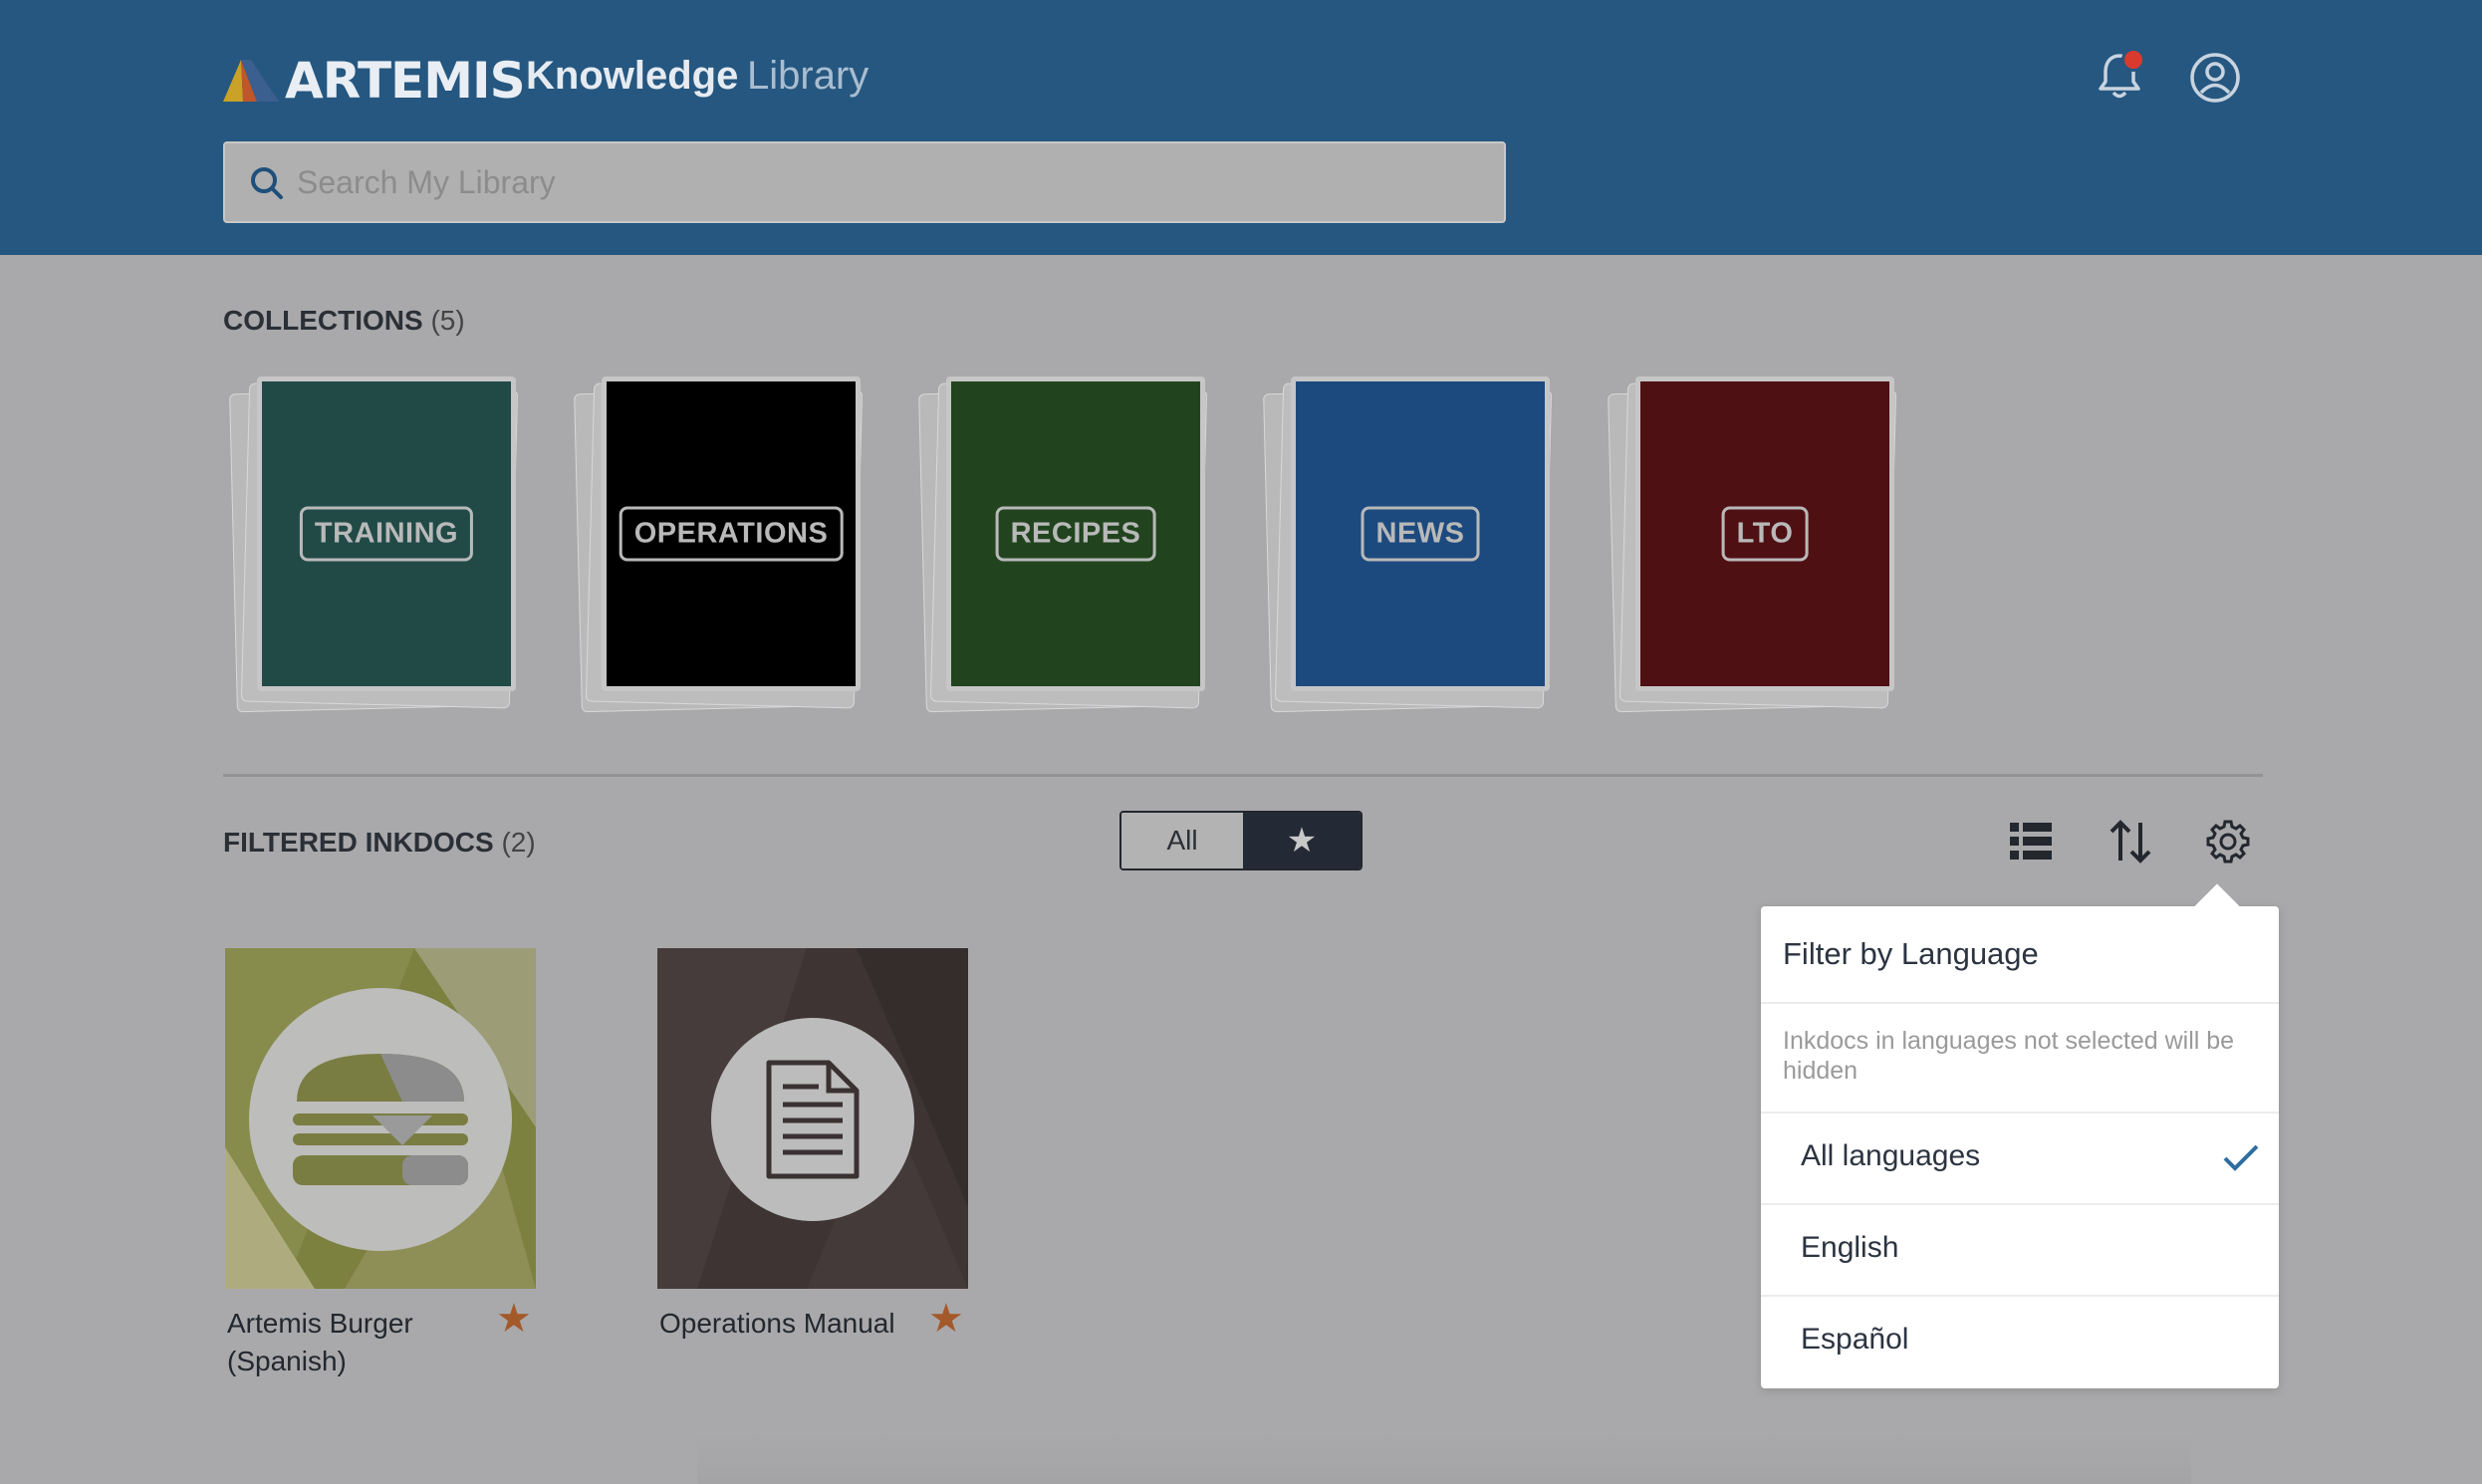  I want to click on popover-arrow, so click(2217, 906).